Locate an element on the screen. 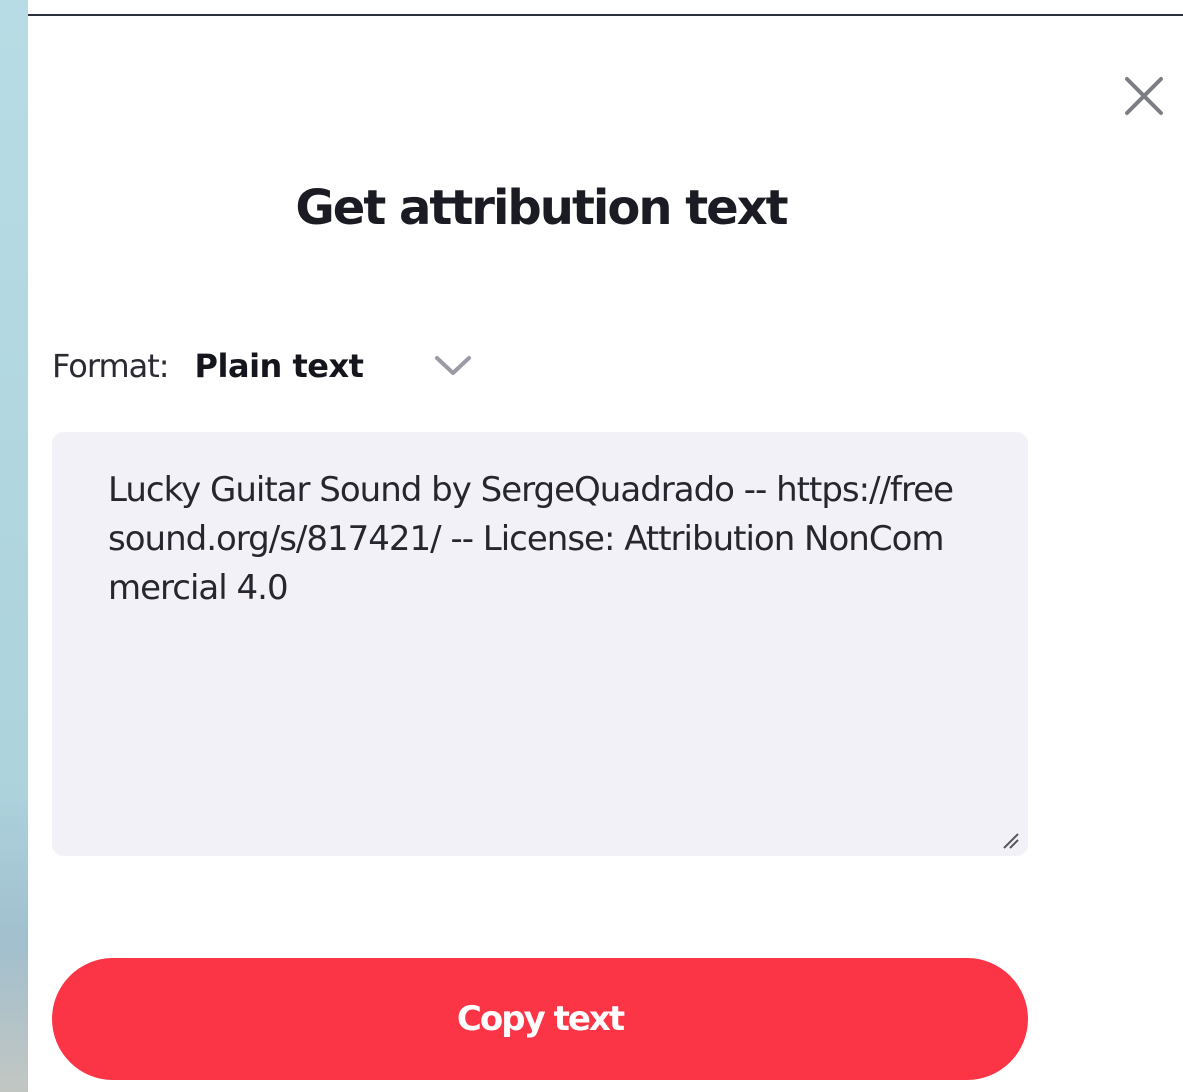 The height and width of the screenshot is (1092, 1183). modal-top-border is located at coordinates (605, 15).